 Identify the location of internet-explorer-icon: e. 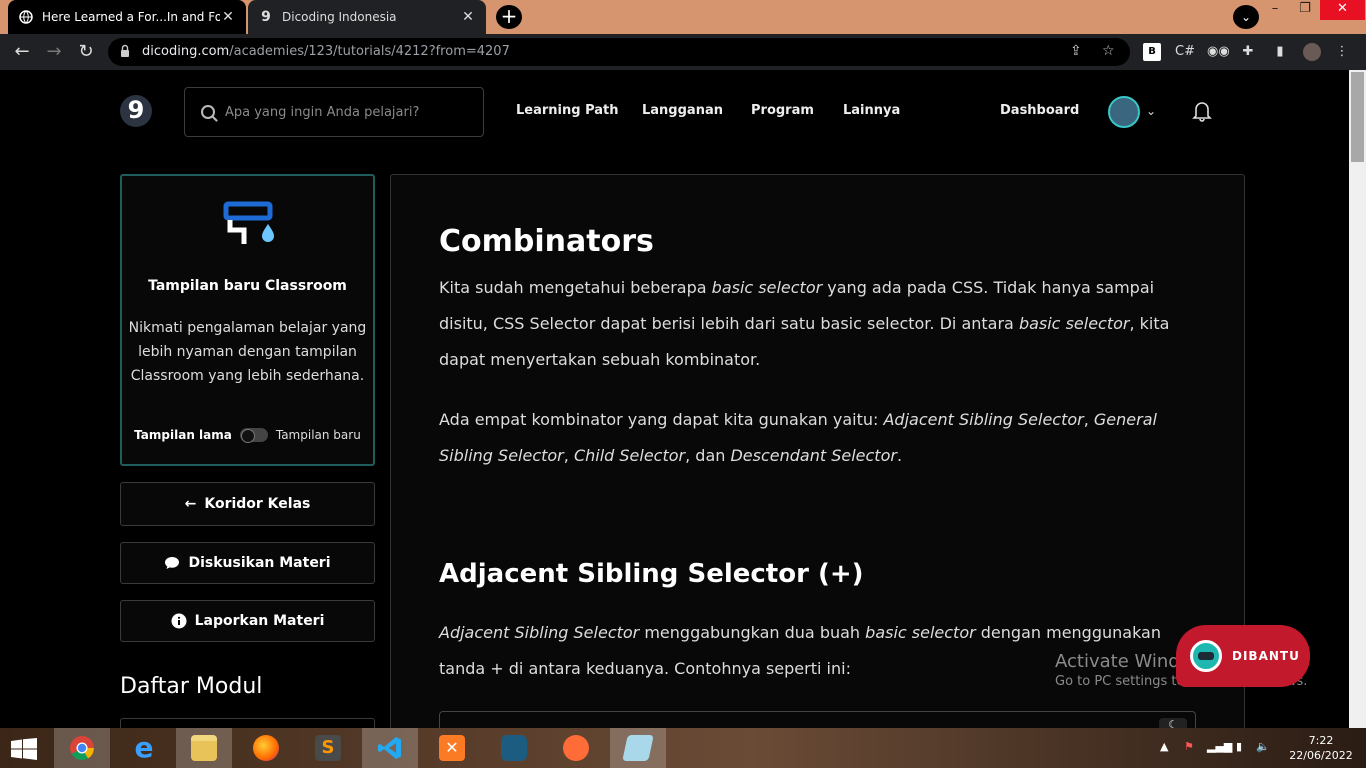
(144, 747).